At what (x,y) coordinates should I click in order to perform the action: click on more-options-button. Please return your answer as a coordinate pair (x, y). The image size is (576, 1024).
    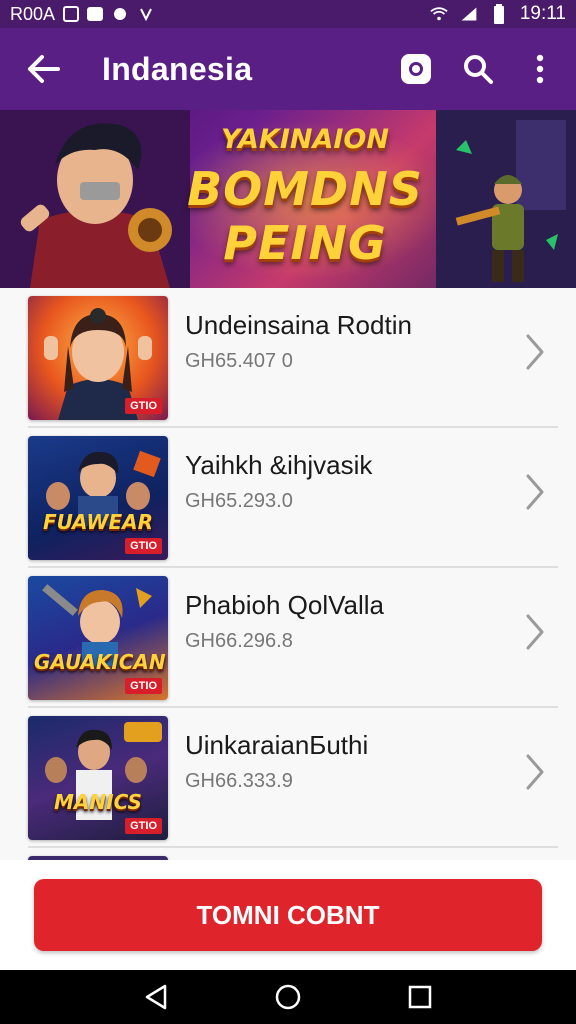
    Looking at the image, I should click on (540, 69).